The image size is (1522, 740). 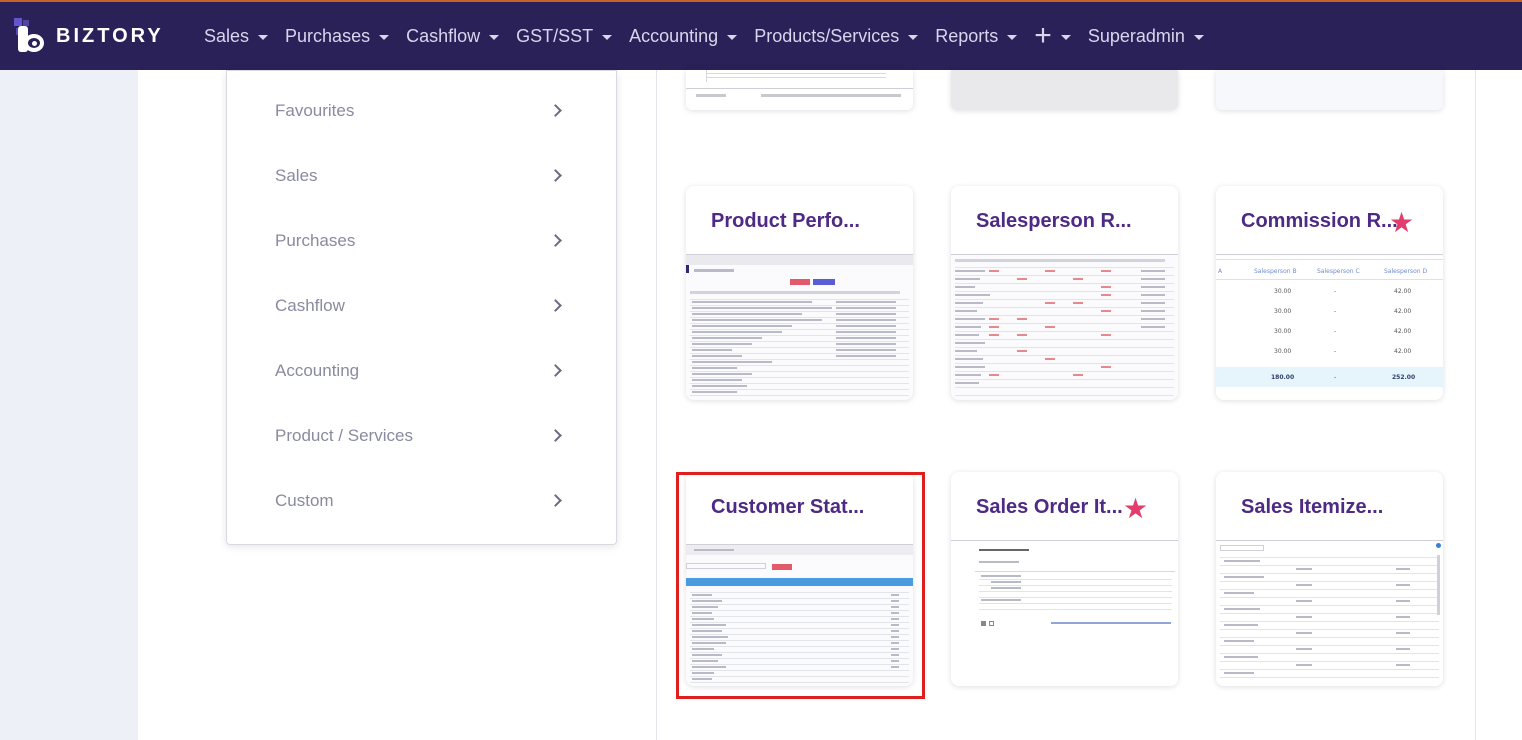 I want to click on nav-sales: Sales, so click(x=236, y=36).